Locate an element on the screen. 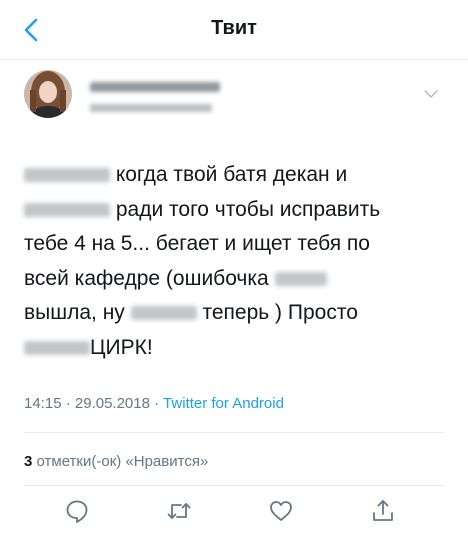 This screenshot has height=542, width=468. tweet-meta: 14:15 · 29.05.2018 · Twitter for Android is located at coordinates (154, 403).